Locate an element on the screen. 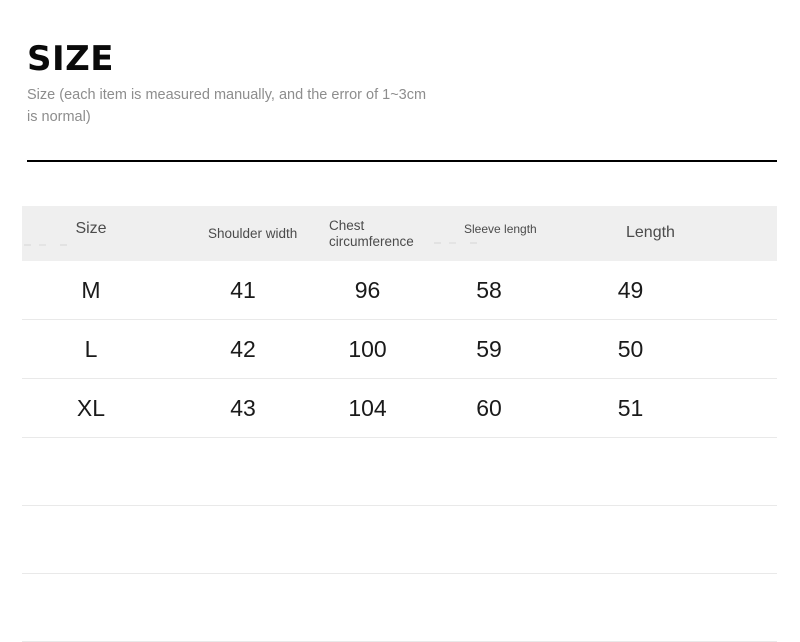  cell-sleeve-length: 59 is located at coordinates (493, 349).